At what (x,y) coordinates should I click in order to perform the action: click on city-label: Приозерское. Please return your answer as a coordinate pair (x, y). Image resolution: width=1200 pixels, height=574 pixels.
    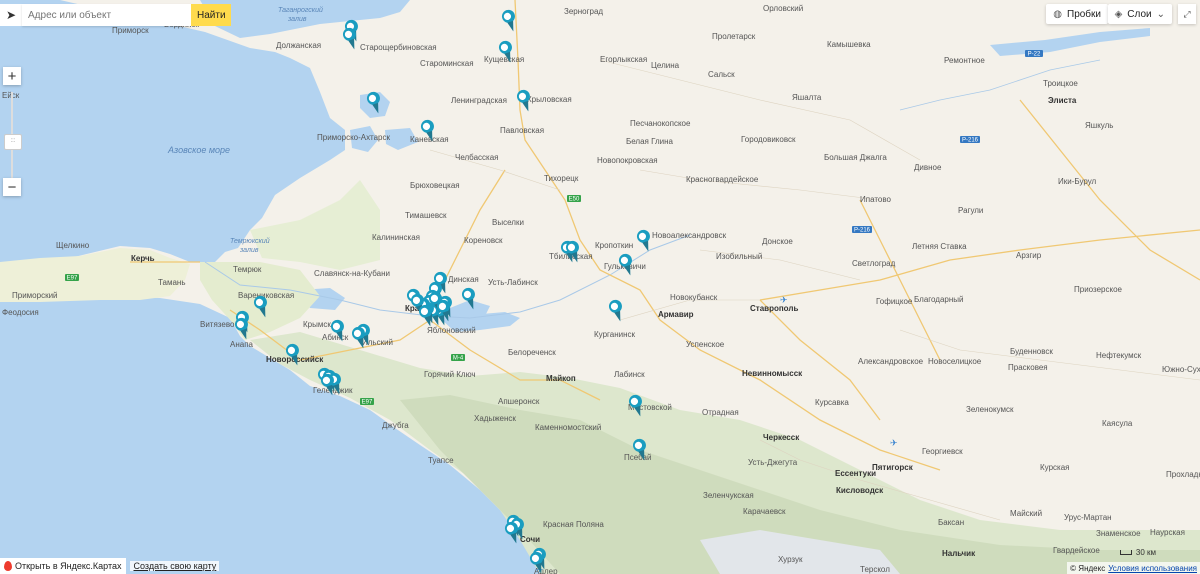
    Looking at the image, I should click on (1098, 289).